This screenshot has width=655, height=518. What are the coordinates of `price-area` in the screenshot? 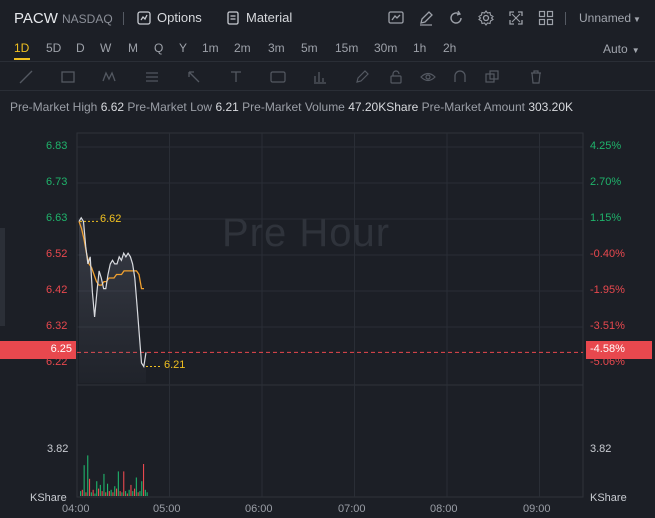 It's located at (112, 300).